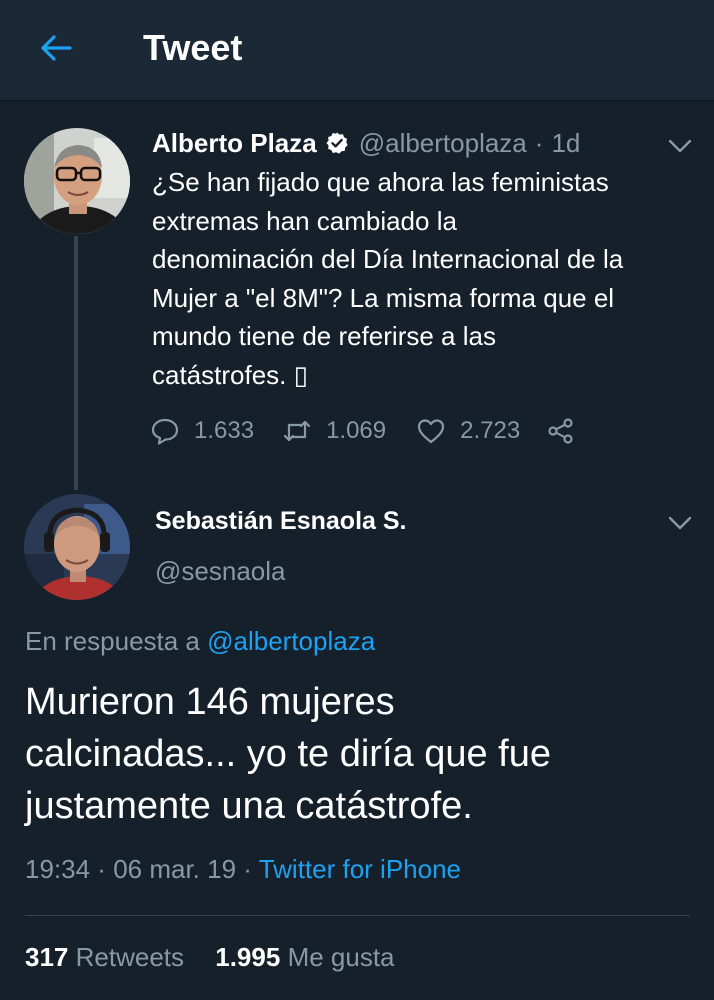  I want to click on tweet-source-link: Twitter for iPhone, so click(360, 869).